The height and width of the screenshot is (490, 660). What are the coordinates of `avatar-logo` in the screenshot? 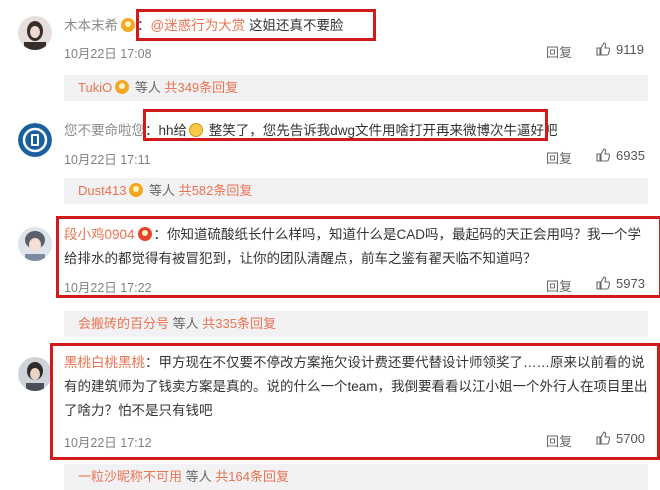 It's located at (35, 140).